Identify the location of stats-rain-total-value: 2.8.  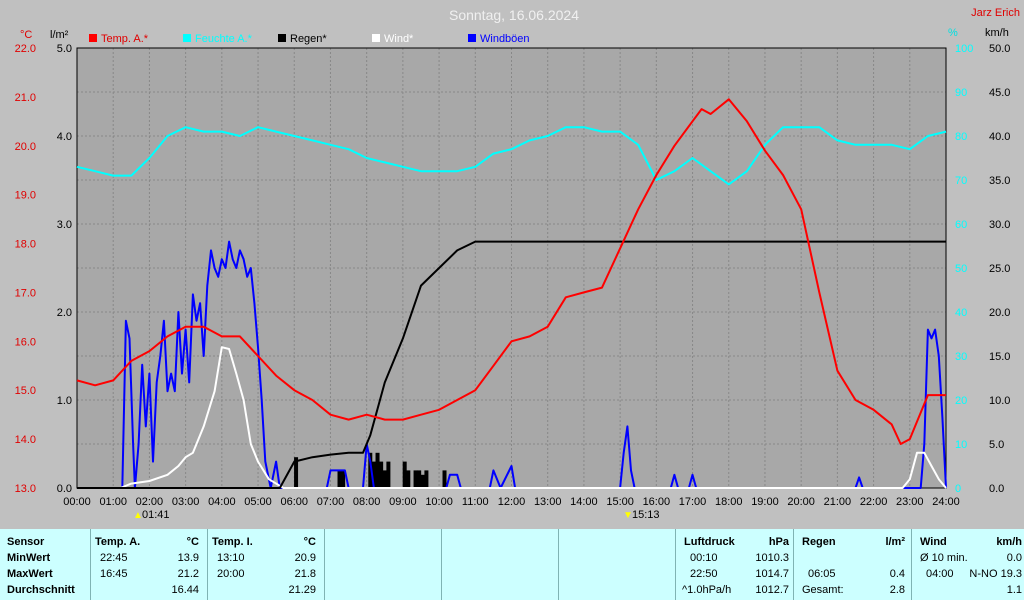
(897, 590).